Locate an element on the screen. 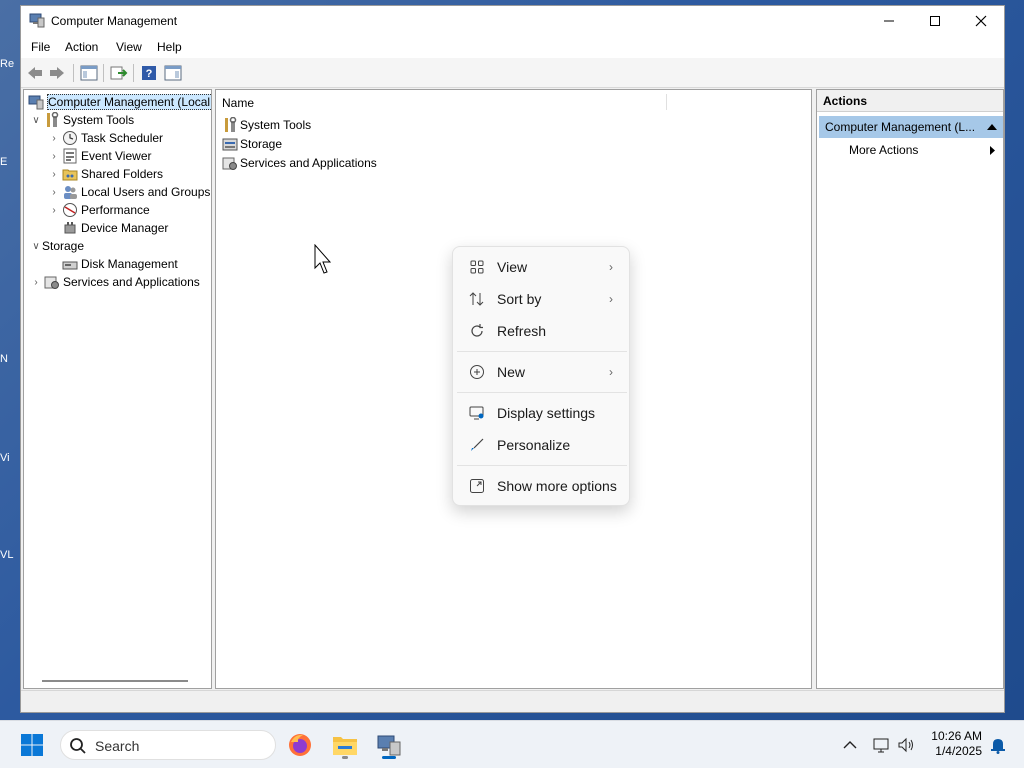 This screenshot has width=1024, height=768. tree-item-label: Disk Management is located at coordinates (129, 264).